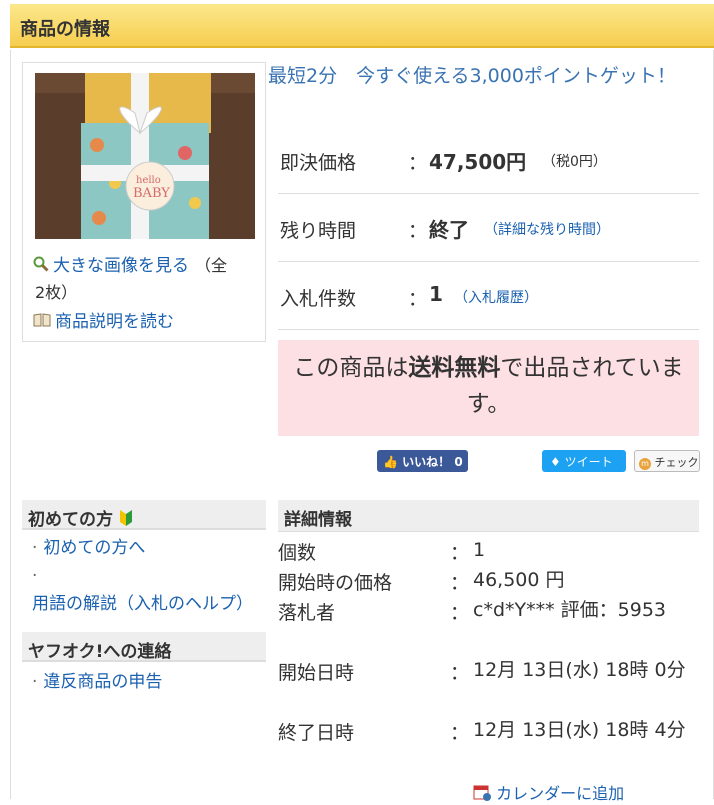  Describe the element at coordinates (519, 580) in the screenshot. I see `detail-value: 46,500 円` at that location.